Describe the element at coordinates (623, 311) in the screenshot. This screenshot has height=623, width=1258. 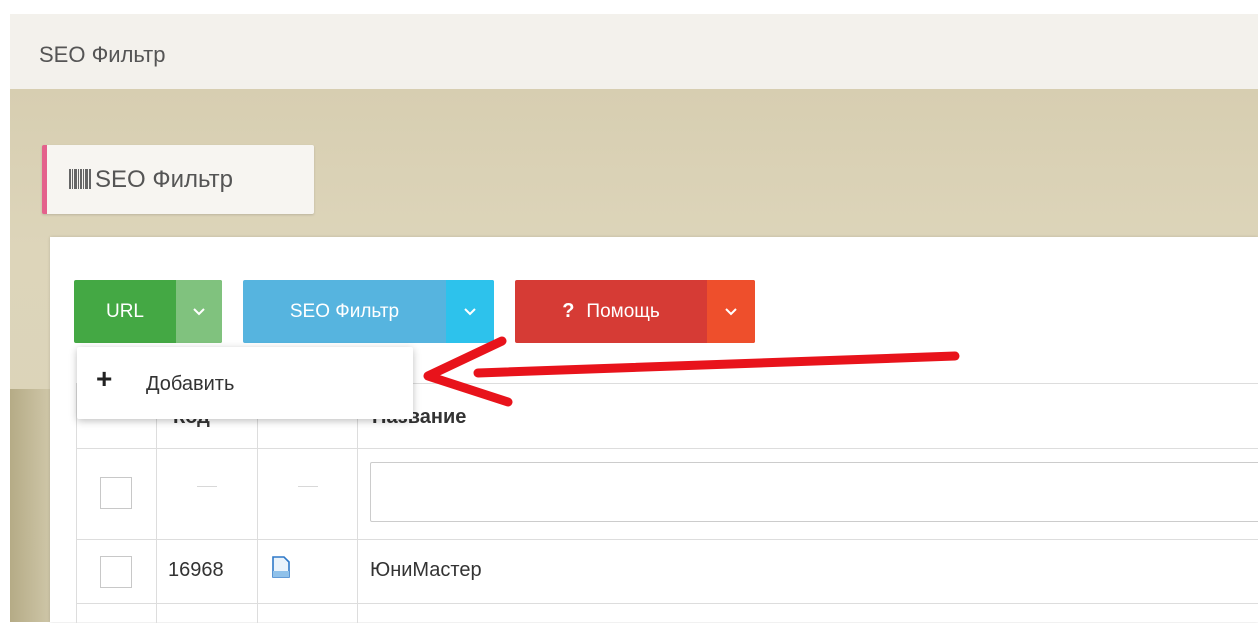
I see `help-button-label: Помощь` at that location.